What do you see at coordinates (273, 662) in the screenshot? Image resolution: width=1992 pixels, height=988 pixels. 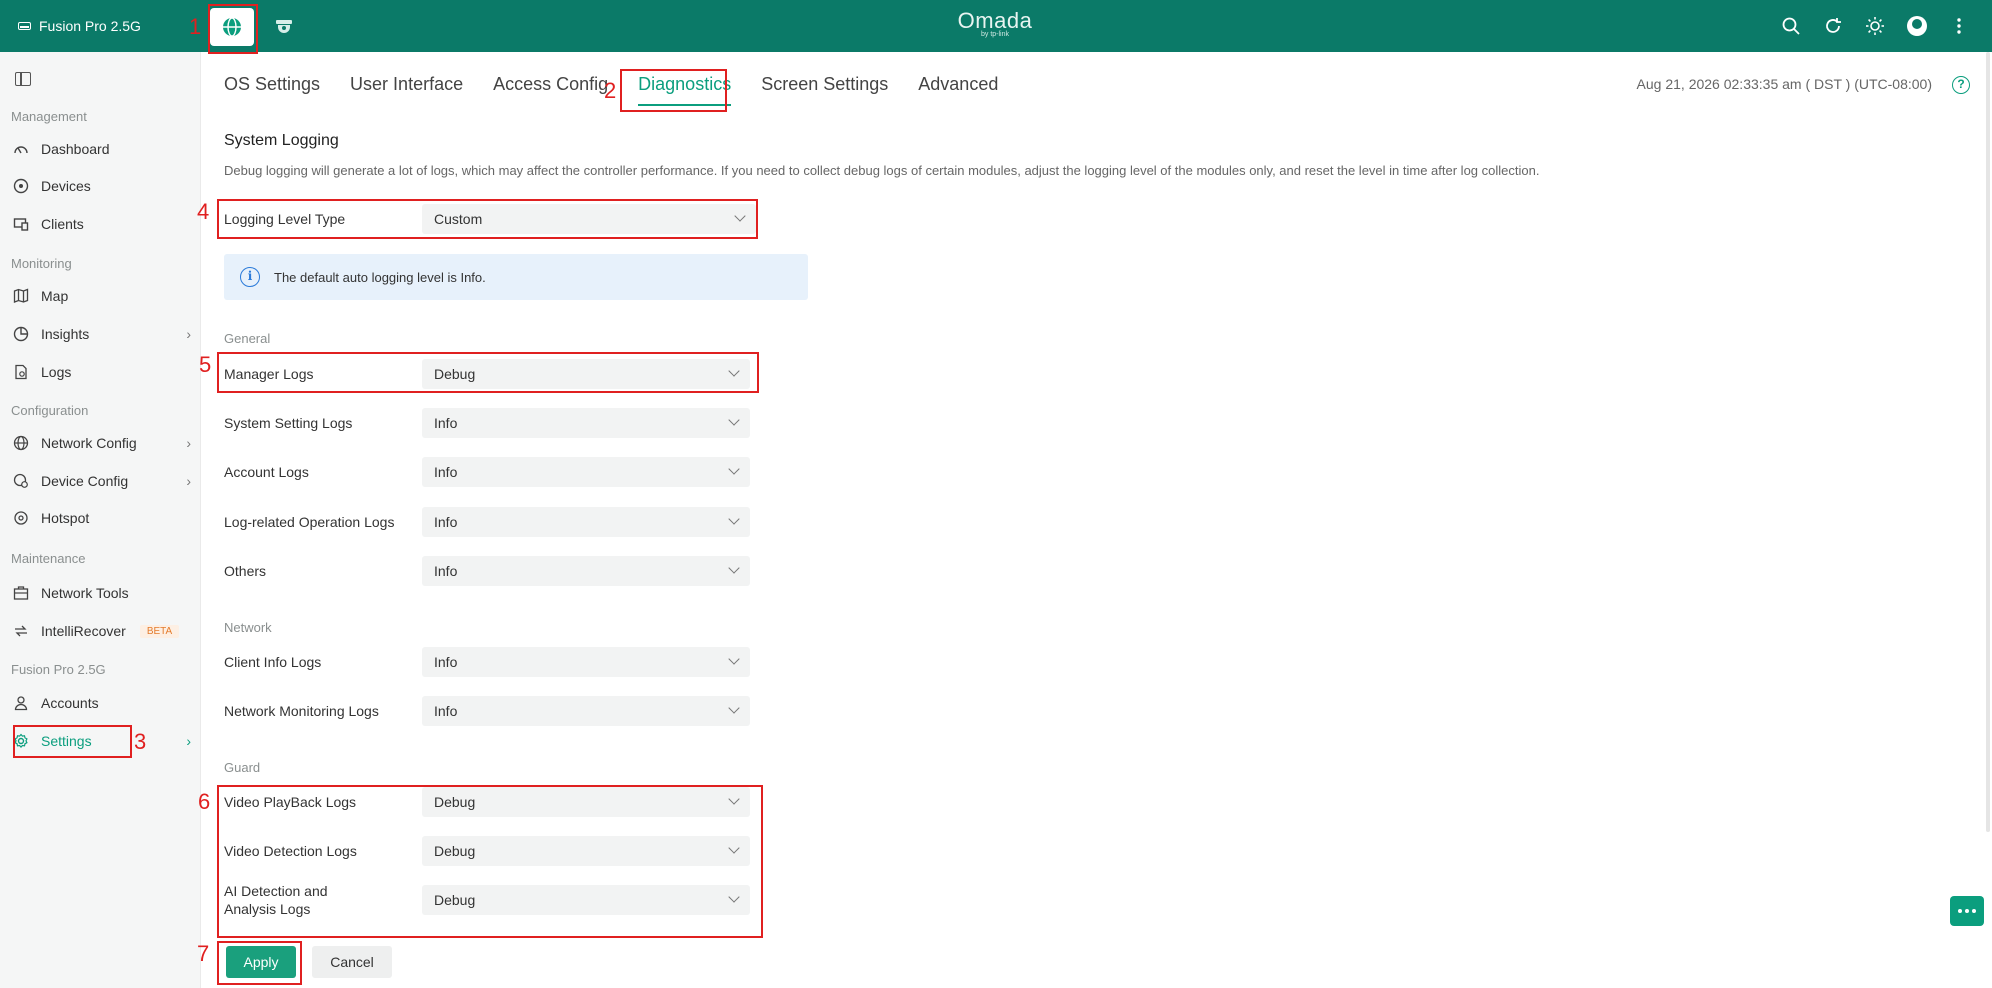 I see `log-row-label: Client Info Logs` at bounding box center [273, 662].